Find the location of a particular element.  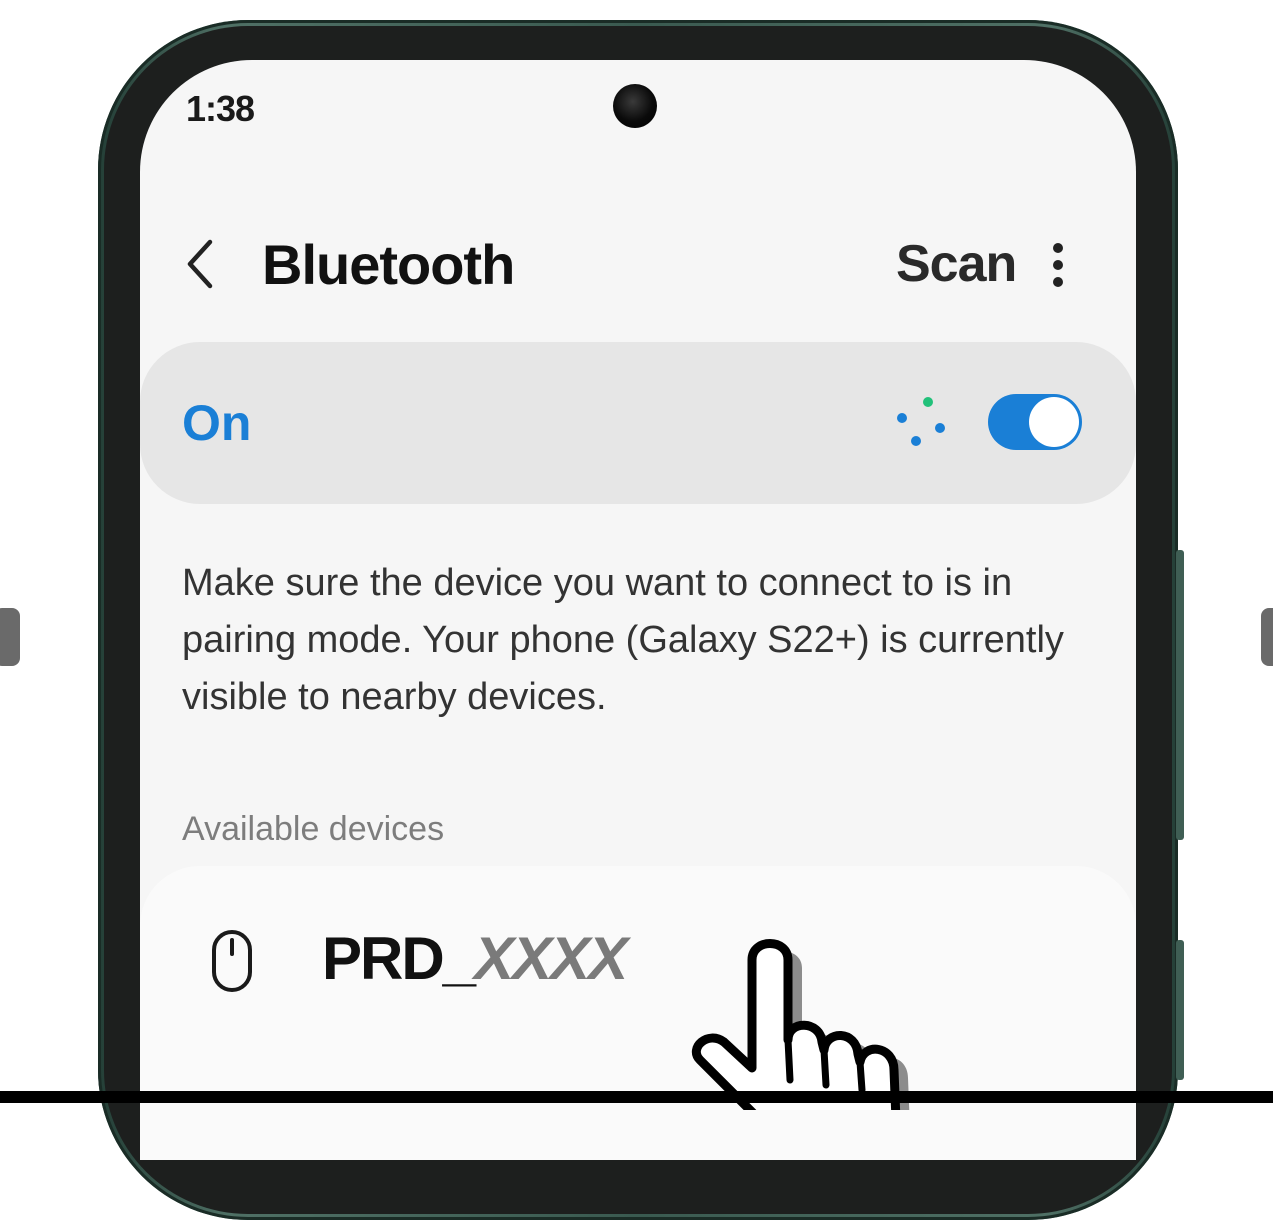

available-devices-header: Available devices is located at coordinates (313, 829).